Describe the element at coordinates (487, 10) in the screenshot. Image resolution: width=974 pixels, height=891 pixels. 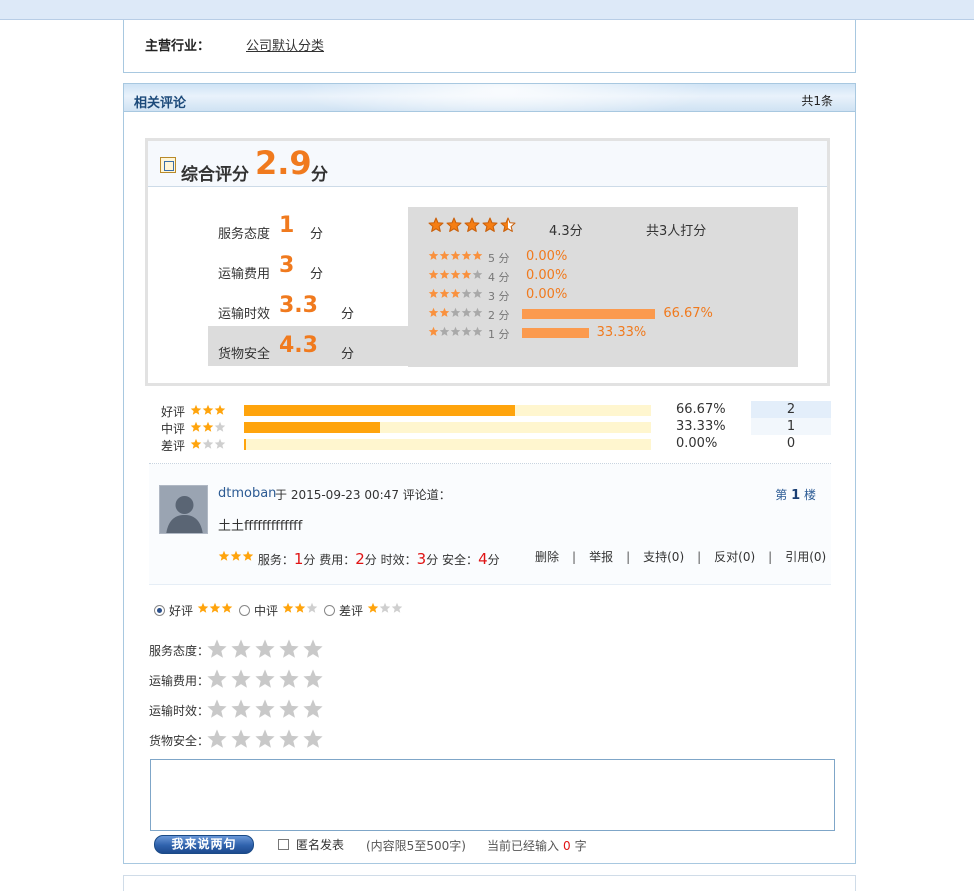
I see `top-bar` at that location.